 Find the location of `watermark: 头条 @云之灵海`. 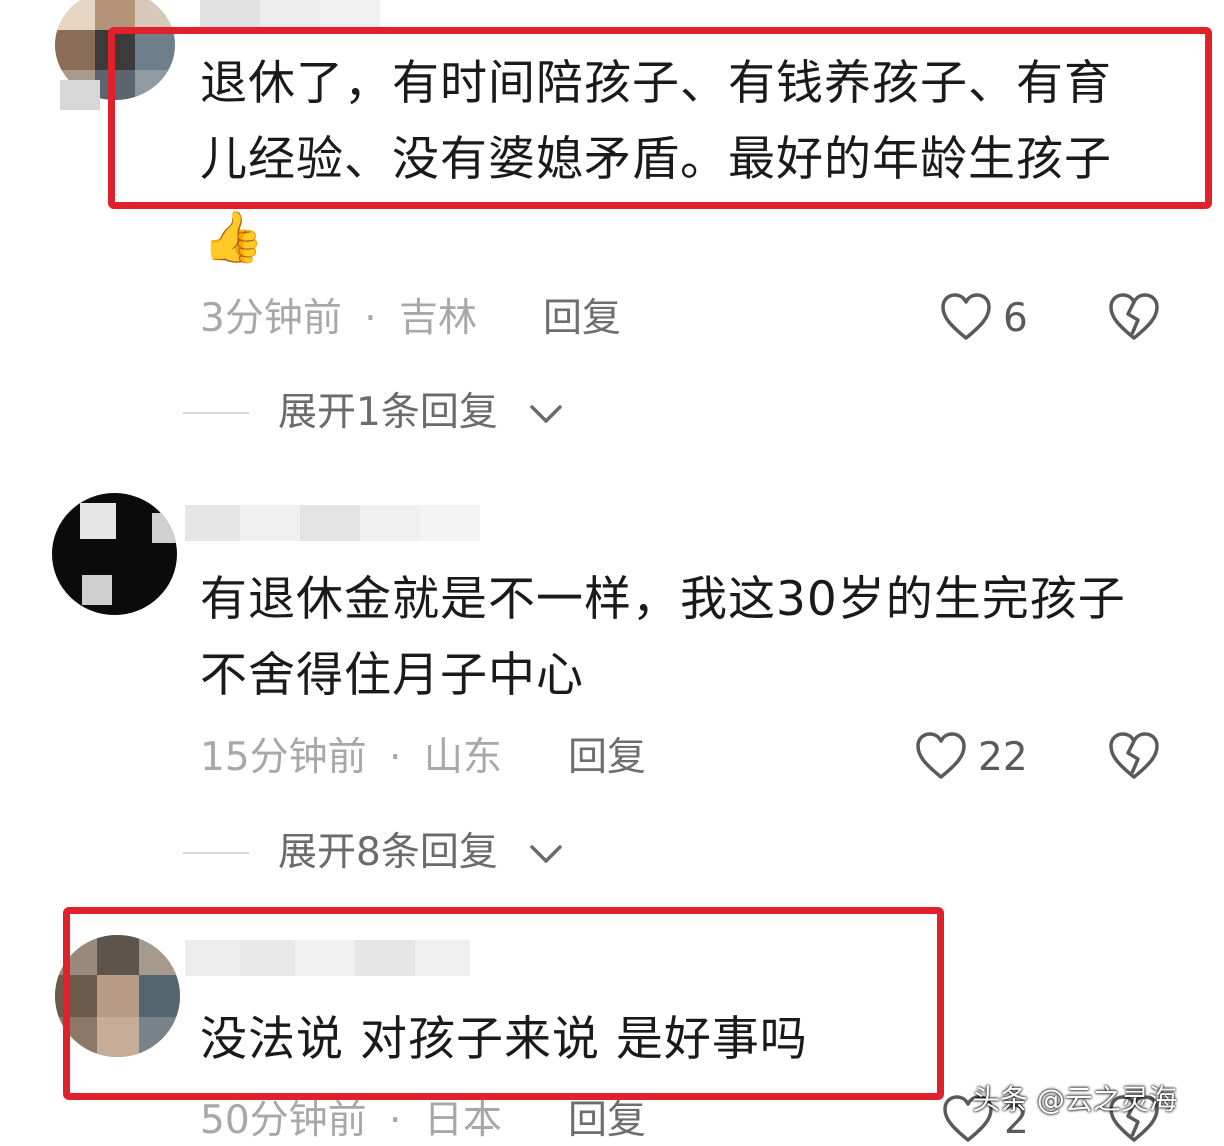

watermark: 头条 @云之灵海 is located at coordinates (1074, 1099).